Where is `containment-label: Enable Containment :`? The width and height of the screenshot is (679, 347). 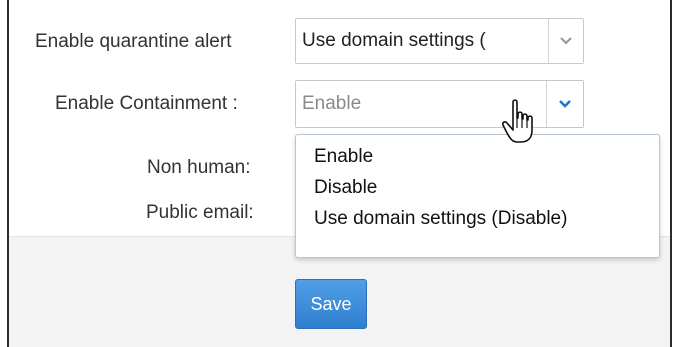
containment-label: Enable Containment : is located at coordinates (146, 103).